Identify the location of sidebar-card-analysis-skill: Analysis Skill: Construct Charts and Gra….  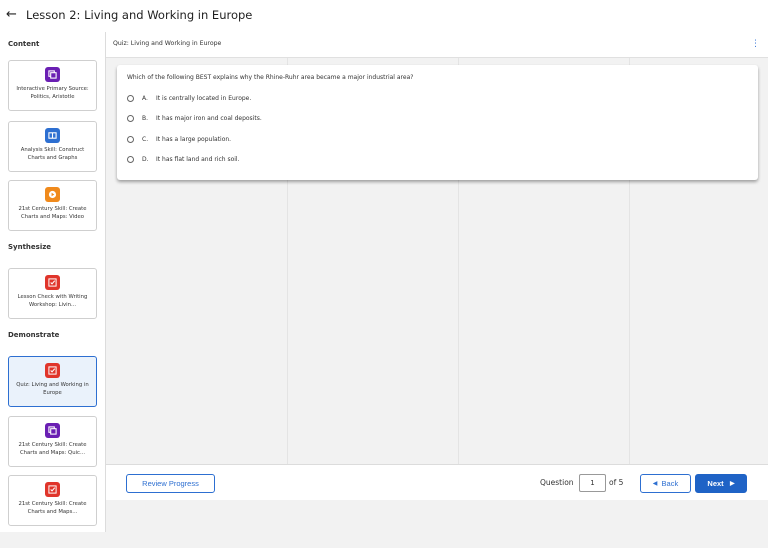
(52, 146).